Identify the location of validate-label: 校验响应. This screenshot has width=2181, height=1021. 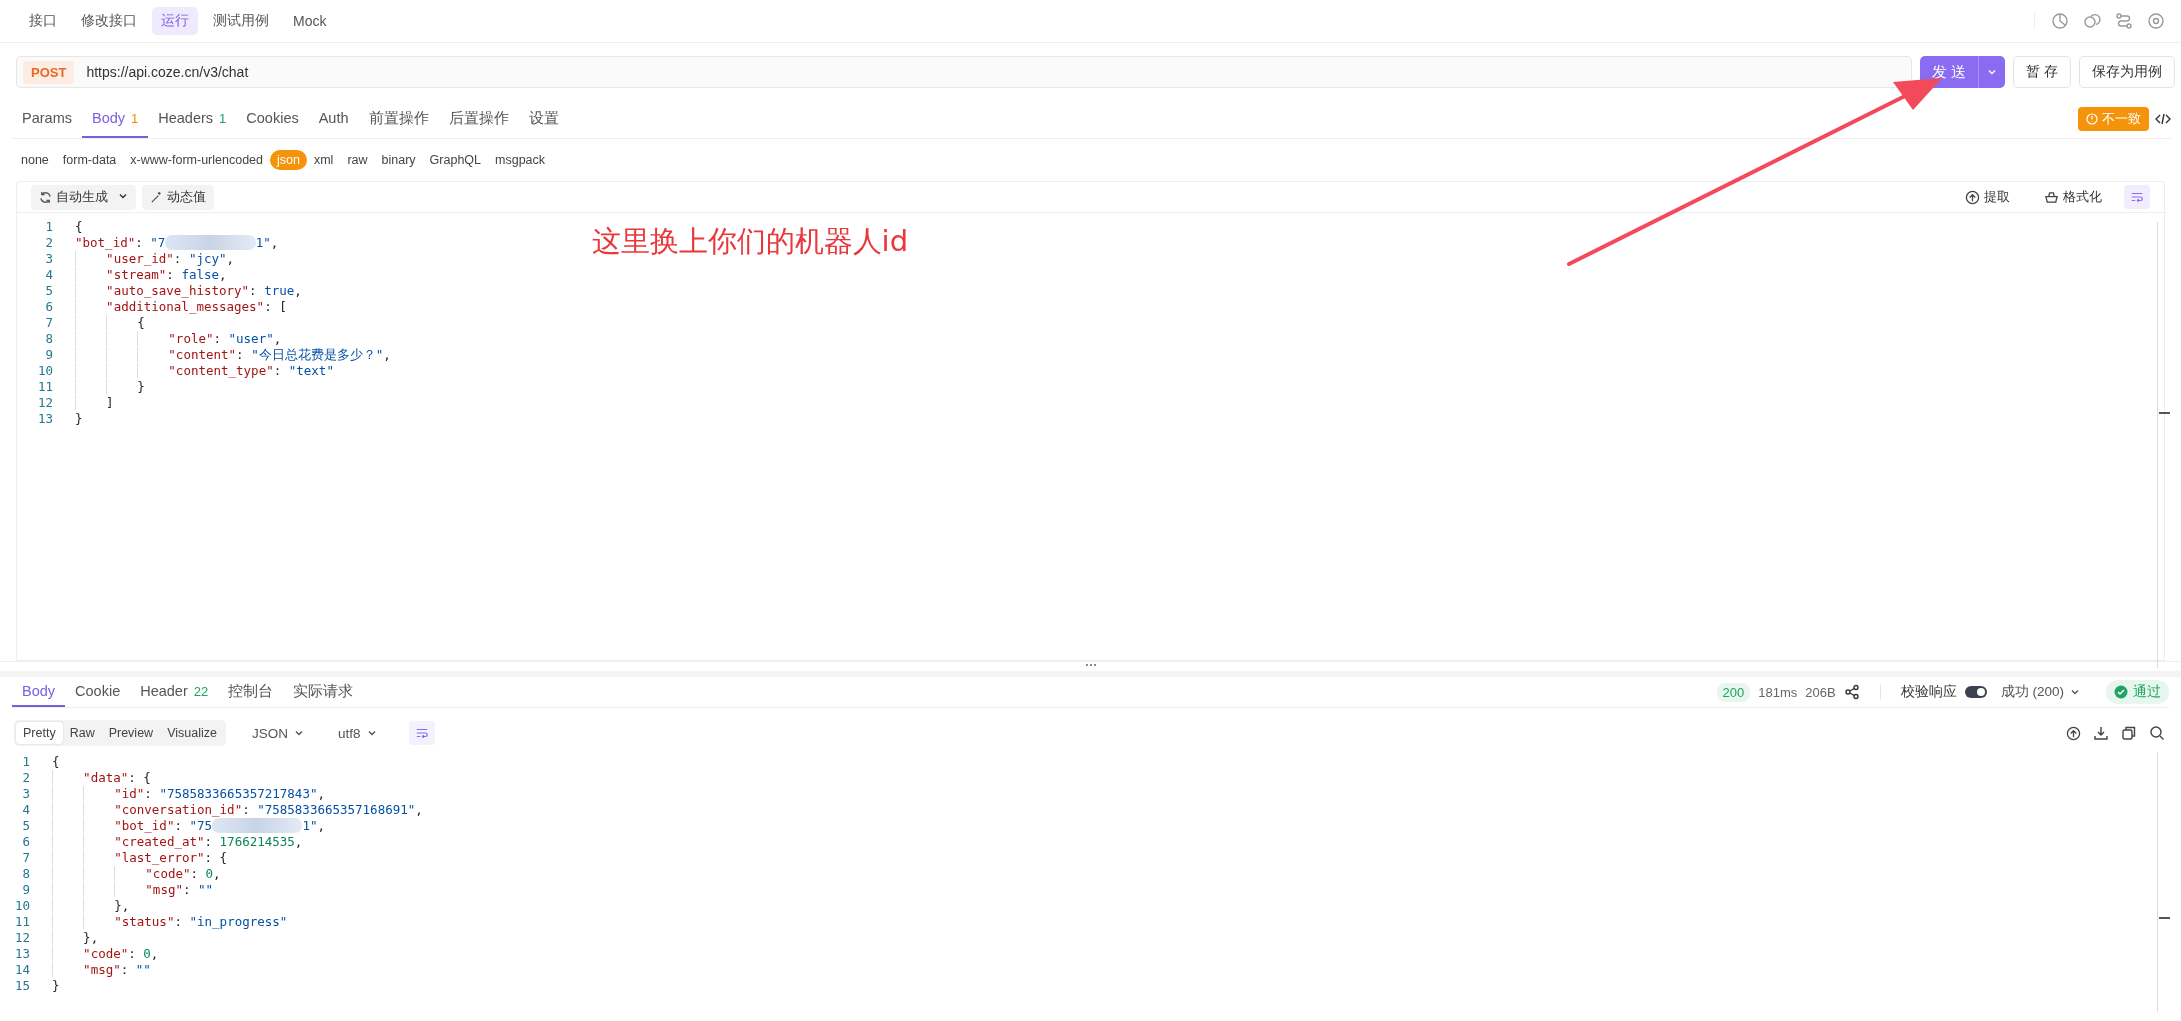
(1928, 692).